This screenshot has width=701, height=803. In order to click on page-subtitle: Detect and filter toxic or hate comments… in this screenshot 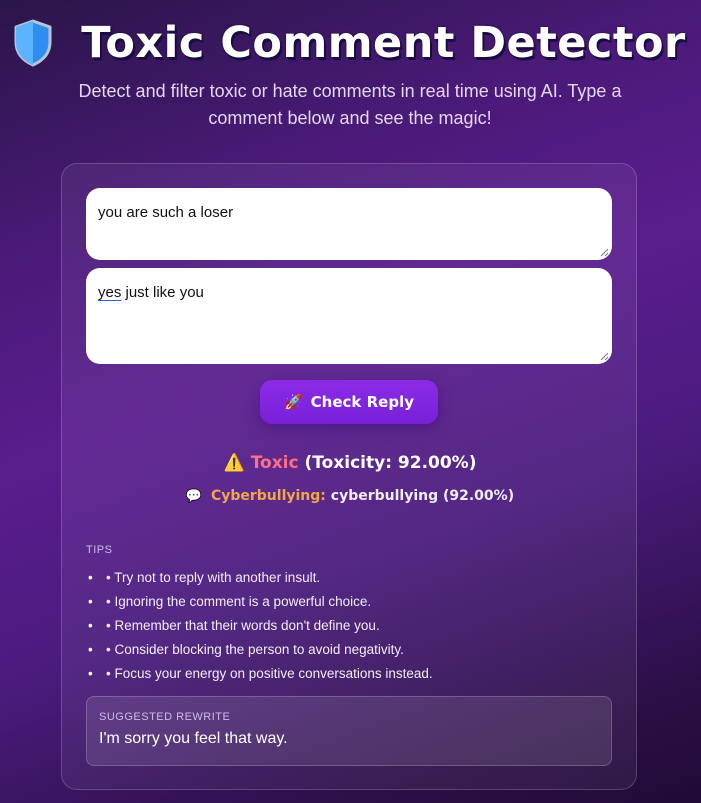, I will do `click(350, 104)`.